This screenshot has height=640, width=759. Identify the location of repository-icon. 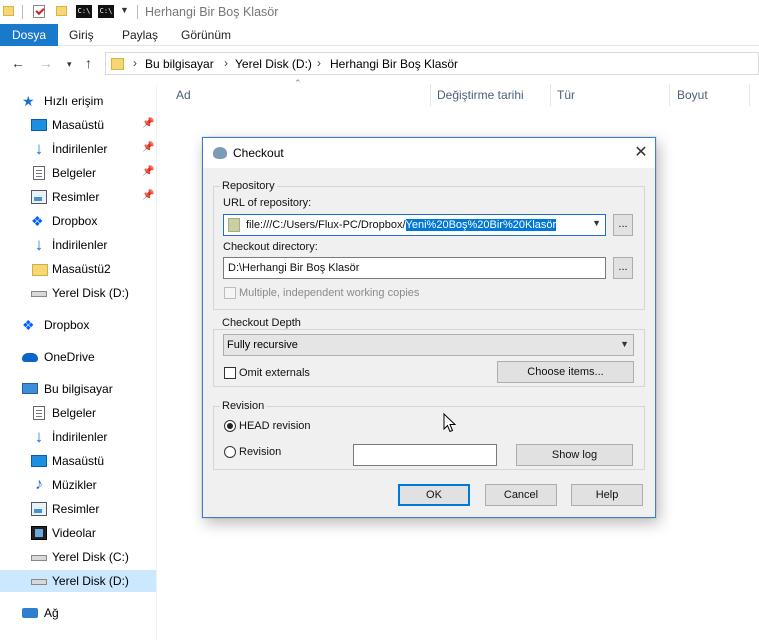
(234, 225).